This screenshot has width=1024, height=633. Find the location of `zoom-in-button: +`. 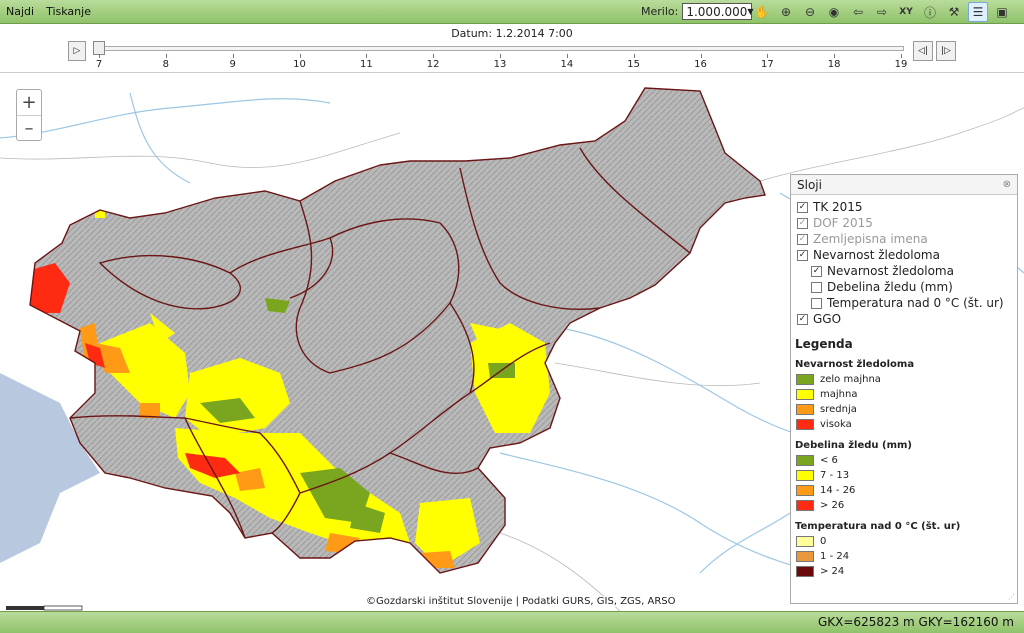

zoom-in-button: + is located at coordinates (29, 102).